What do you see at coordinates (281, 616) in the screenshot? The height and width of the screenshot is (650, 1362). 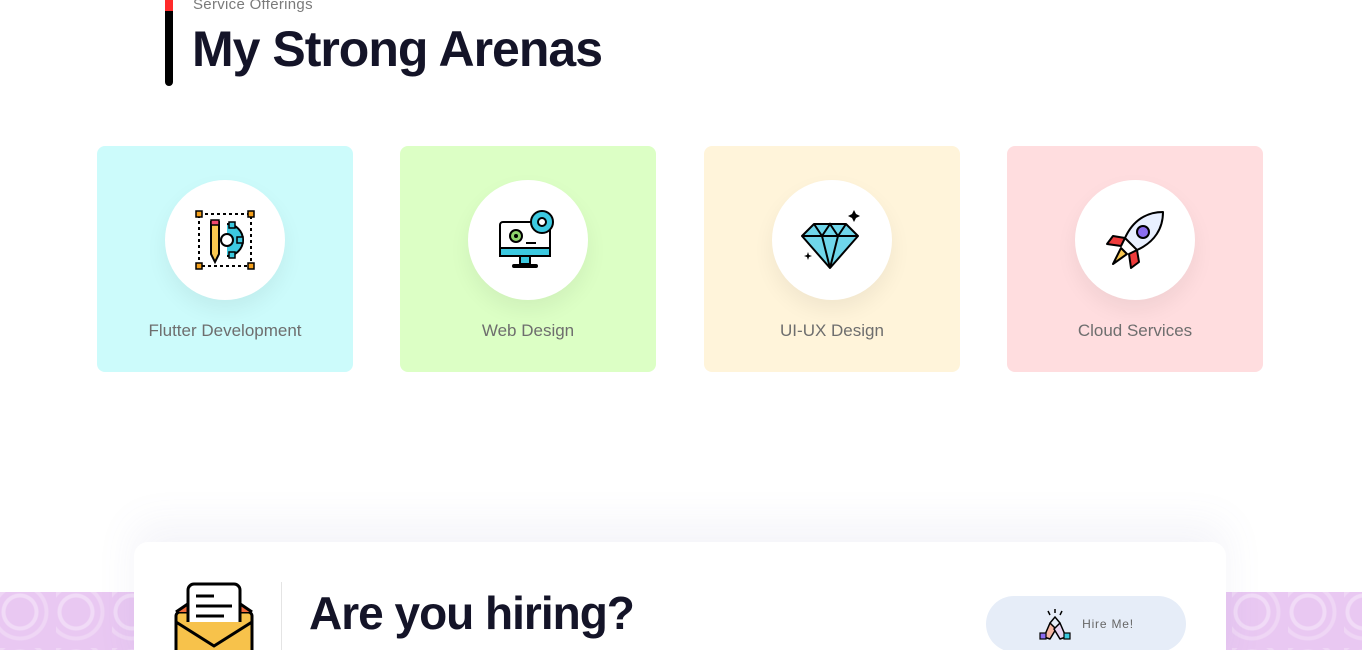 I see `hiring-divider` at bounding box center [281, 616].